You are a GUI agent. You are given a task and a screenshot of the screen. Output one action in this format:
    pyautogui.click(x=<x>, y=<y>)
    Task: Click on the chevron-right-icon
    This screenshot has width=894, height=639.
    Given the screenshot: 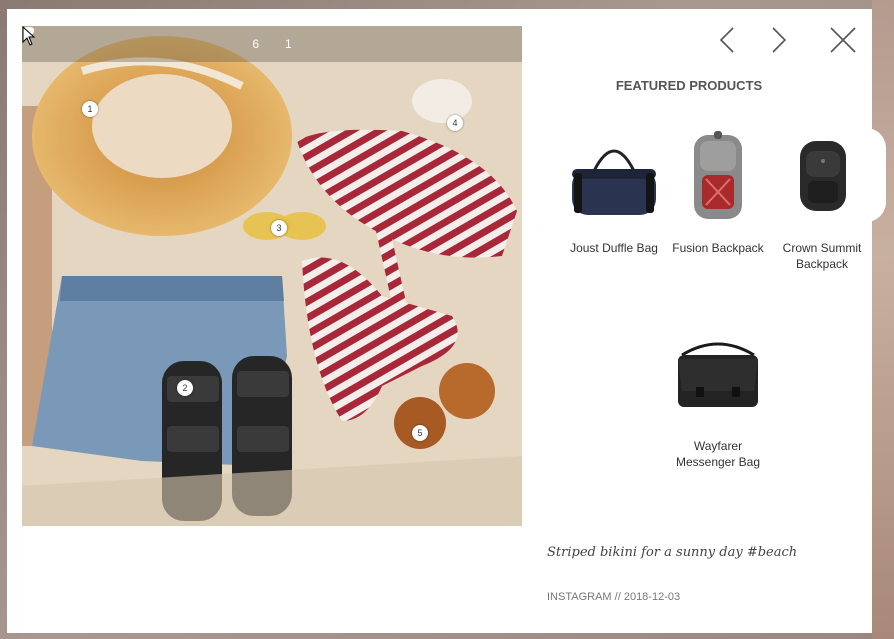 What is the action you would take?
    pyautogui.click(x=779, y=40)
    